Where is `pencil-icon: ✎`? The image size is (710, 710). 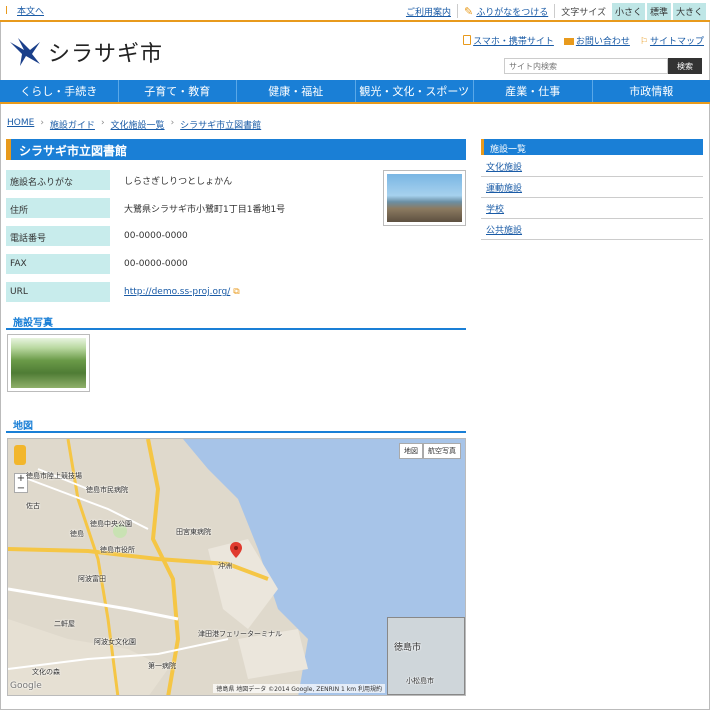
pencil-icon: ✎ is located at coordinates (468, 11).